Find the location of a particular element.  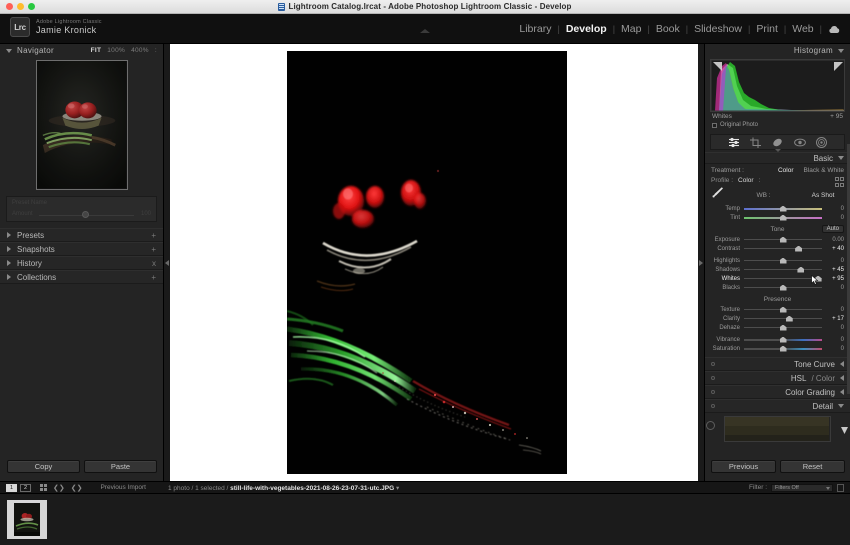

sidebar-item-snapshots: Snapshots + is located at coordinates (81, 249).